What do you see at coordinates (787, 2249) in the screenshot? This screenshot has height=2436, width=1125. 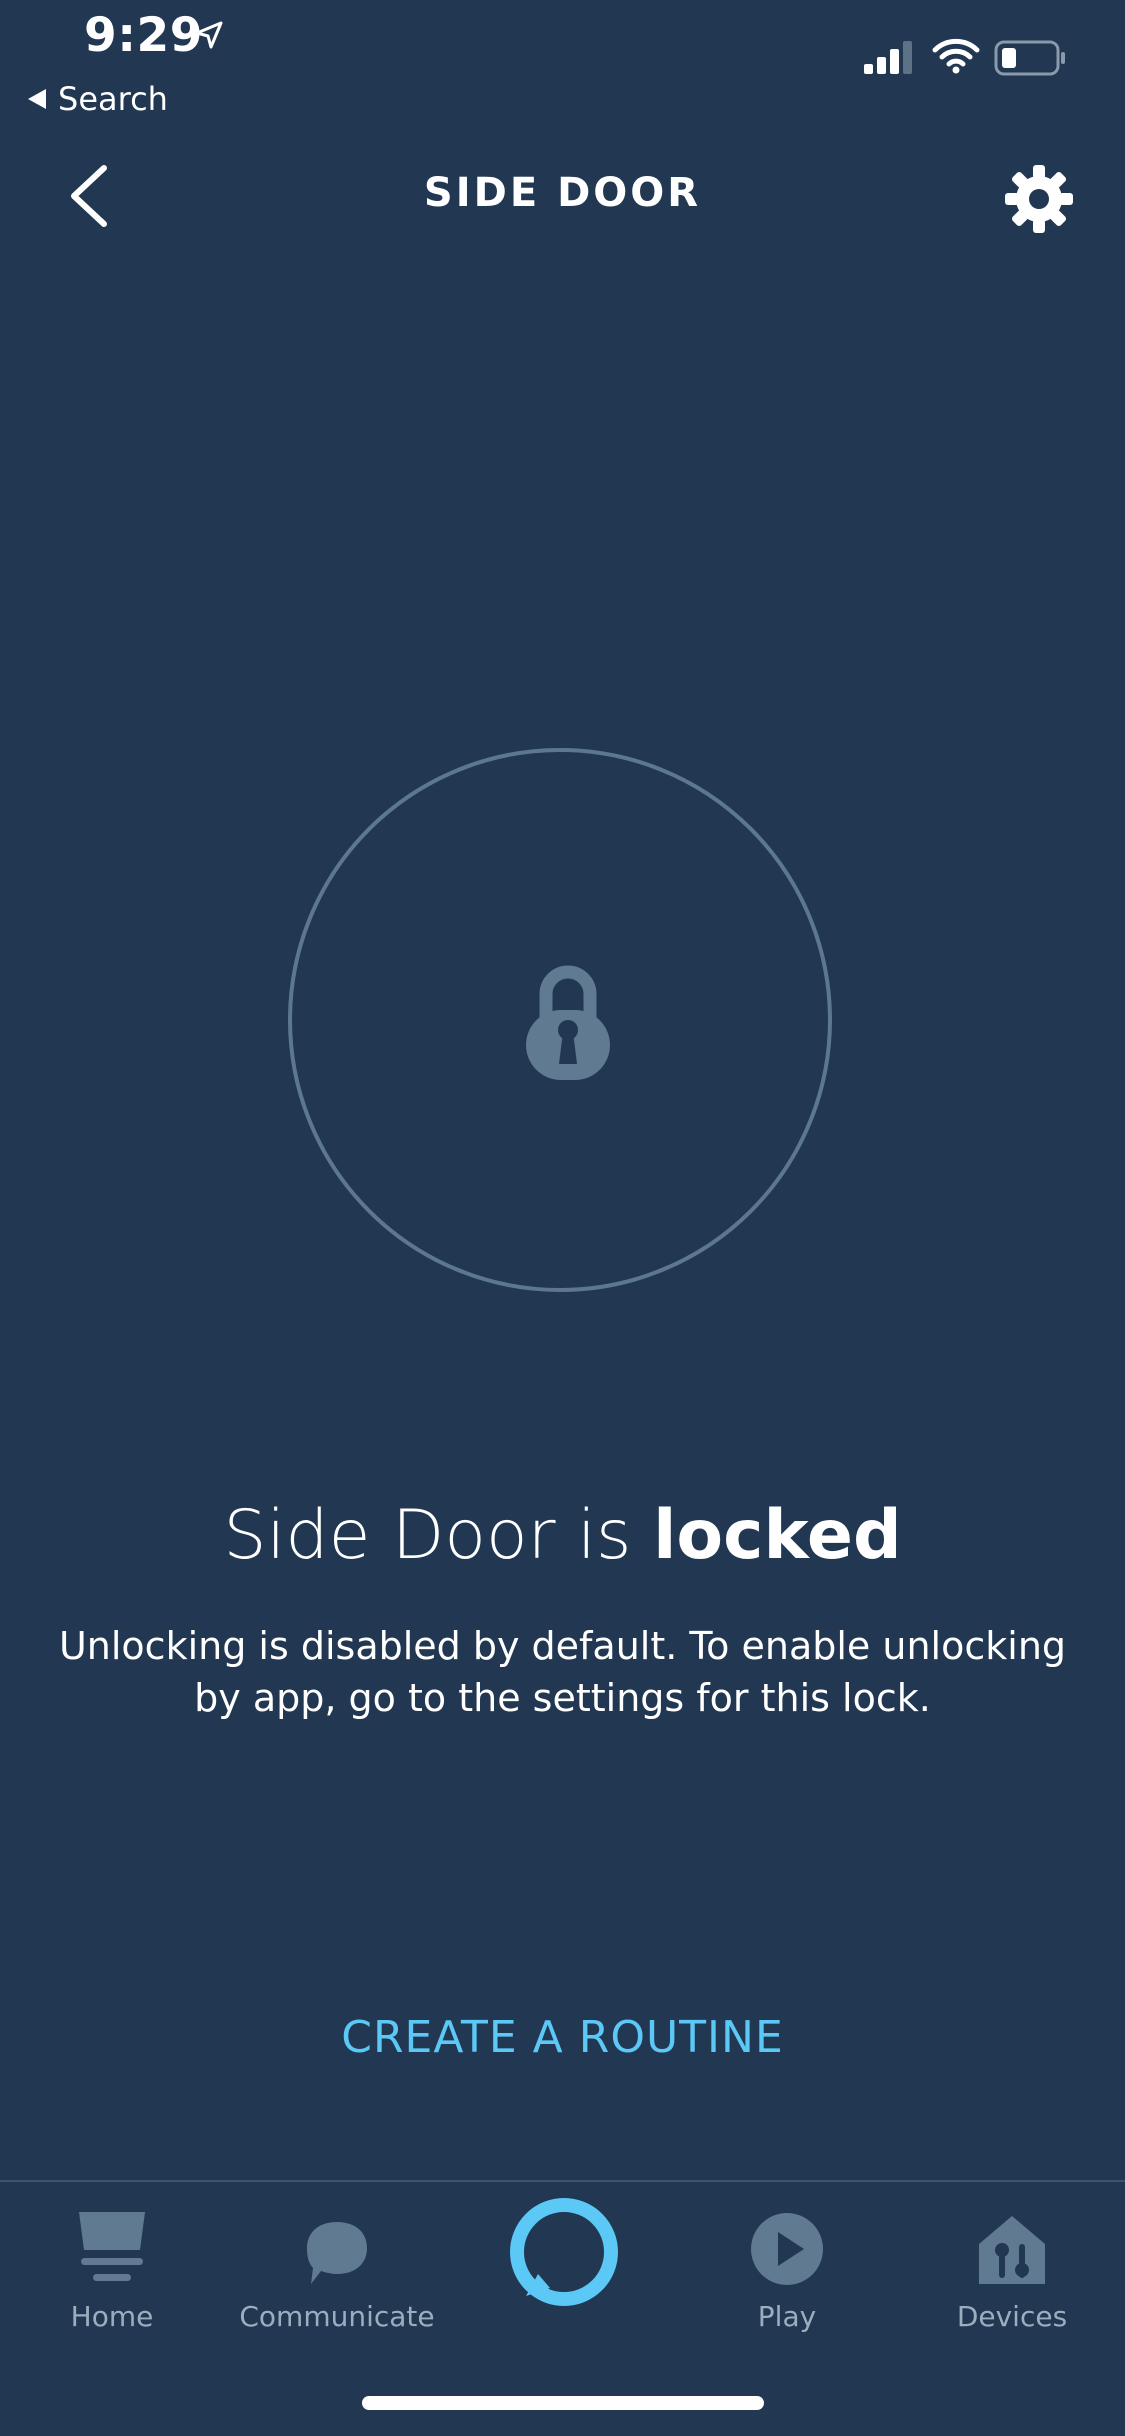 I see `play-icon` at bounding box center [787, 2249].